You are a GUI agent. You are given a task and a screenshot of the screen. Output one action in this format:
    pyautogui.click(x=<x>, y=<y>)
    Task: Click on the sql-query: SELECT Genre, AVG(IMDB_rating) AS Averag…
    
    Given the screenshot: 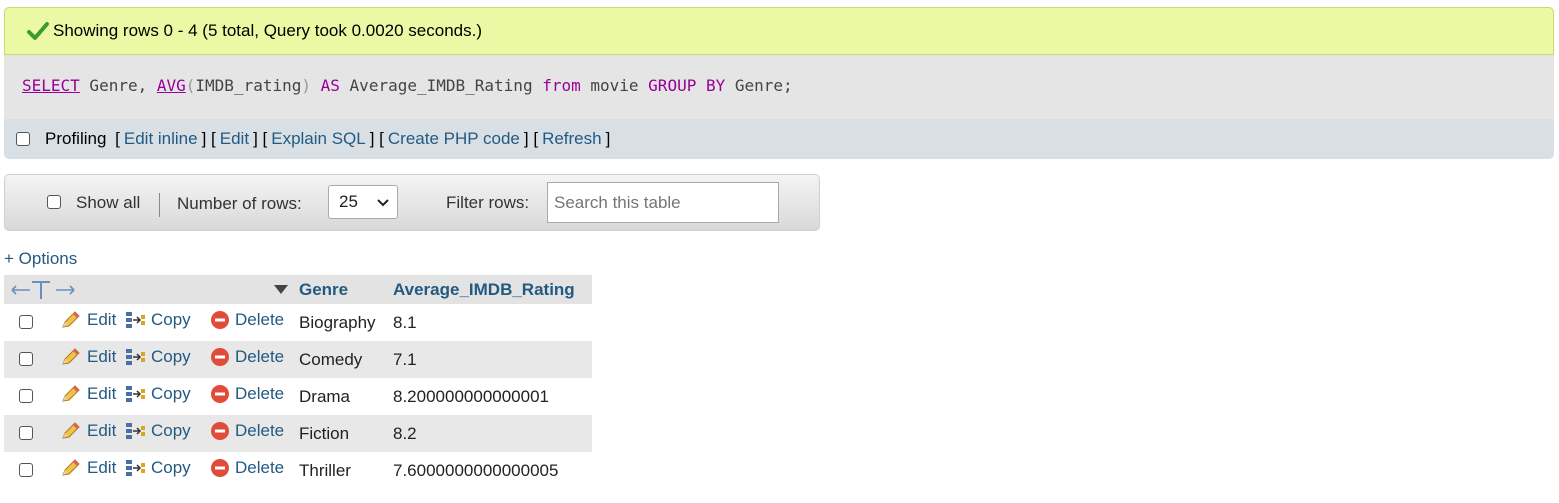 What is the action you would take?
    pyautogui.click(x=779, y=87)
    